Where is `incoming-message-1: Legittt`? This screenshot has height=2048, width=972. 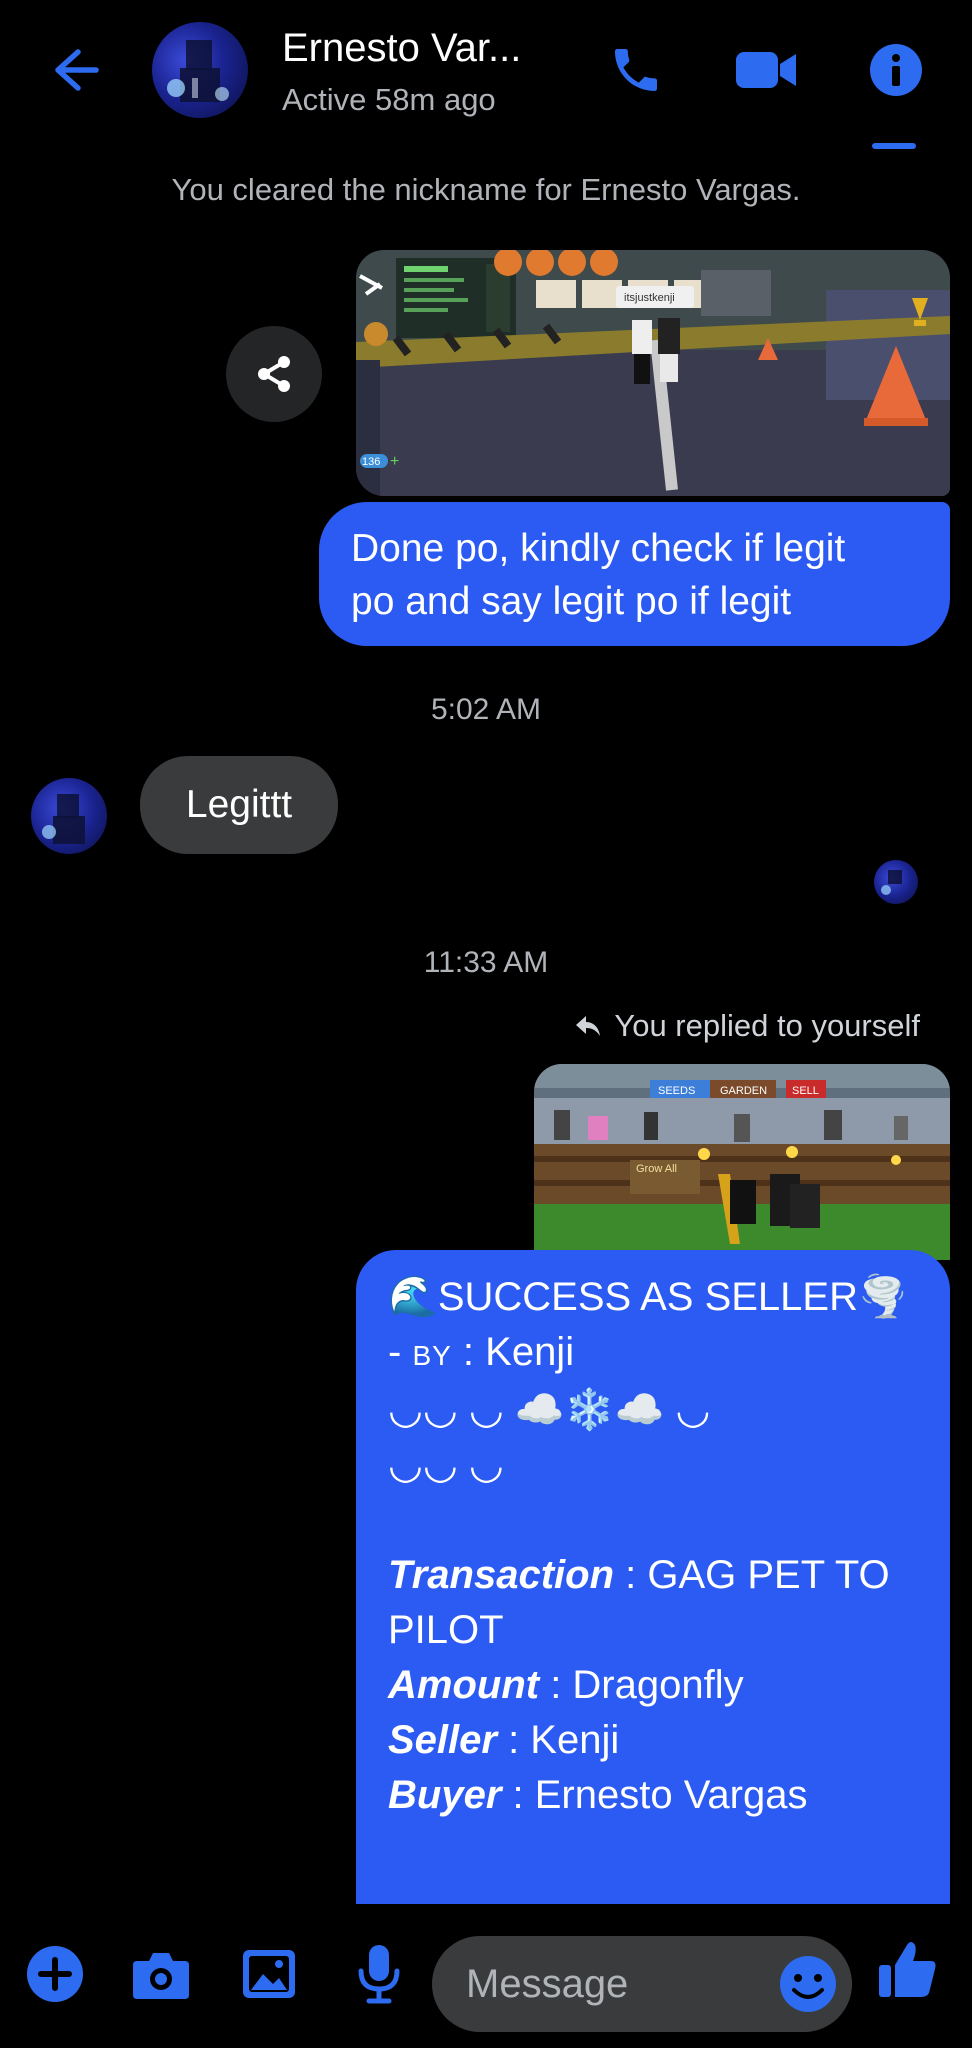
incoming-message-1: Legittt is located at coordinates (239, 805).